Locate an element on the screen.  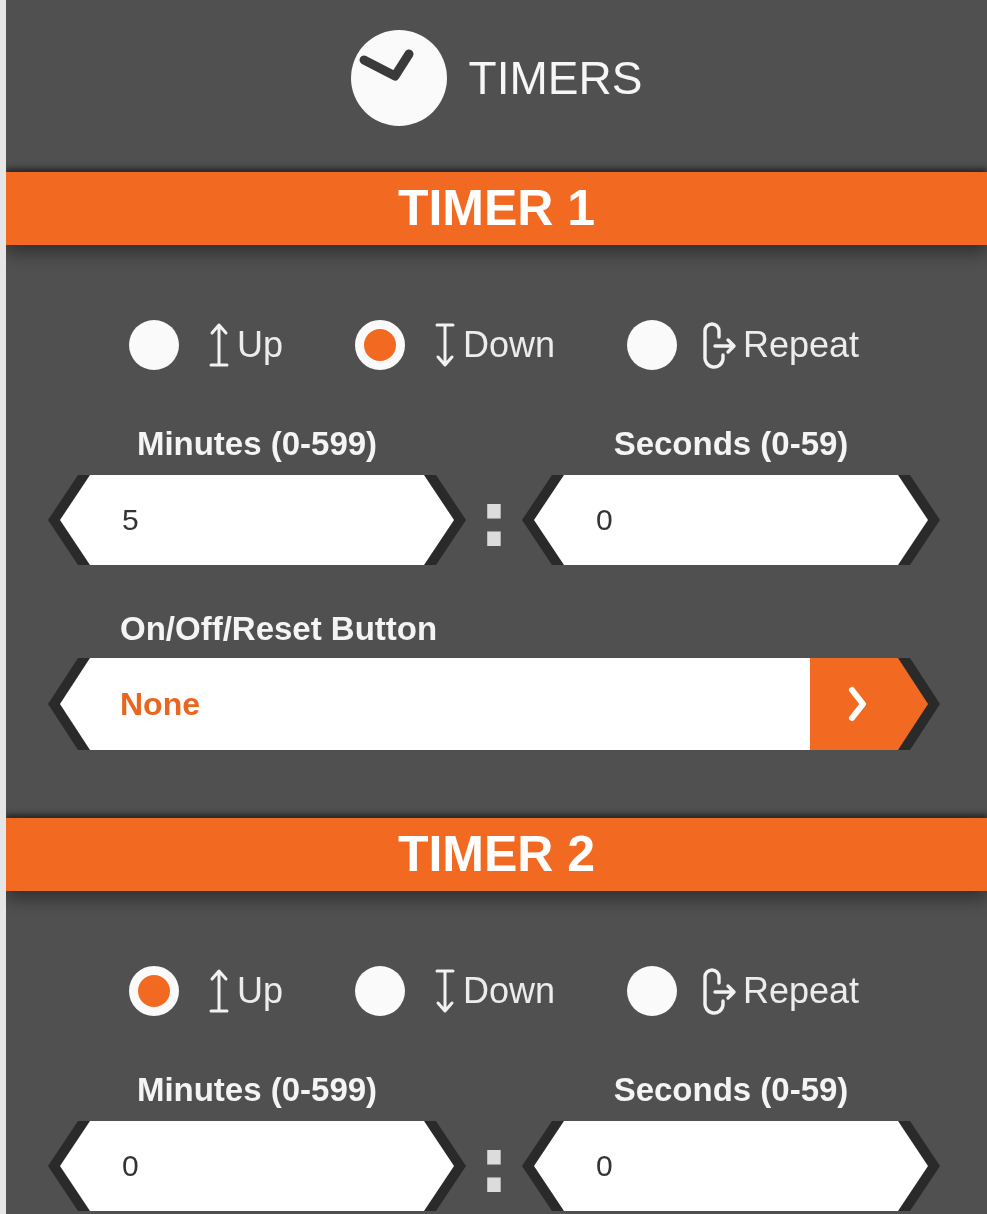
timer-header-bar: TIMER 2 is located at coordinates (496, 854).